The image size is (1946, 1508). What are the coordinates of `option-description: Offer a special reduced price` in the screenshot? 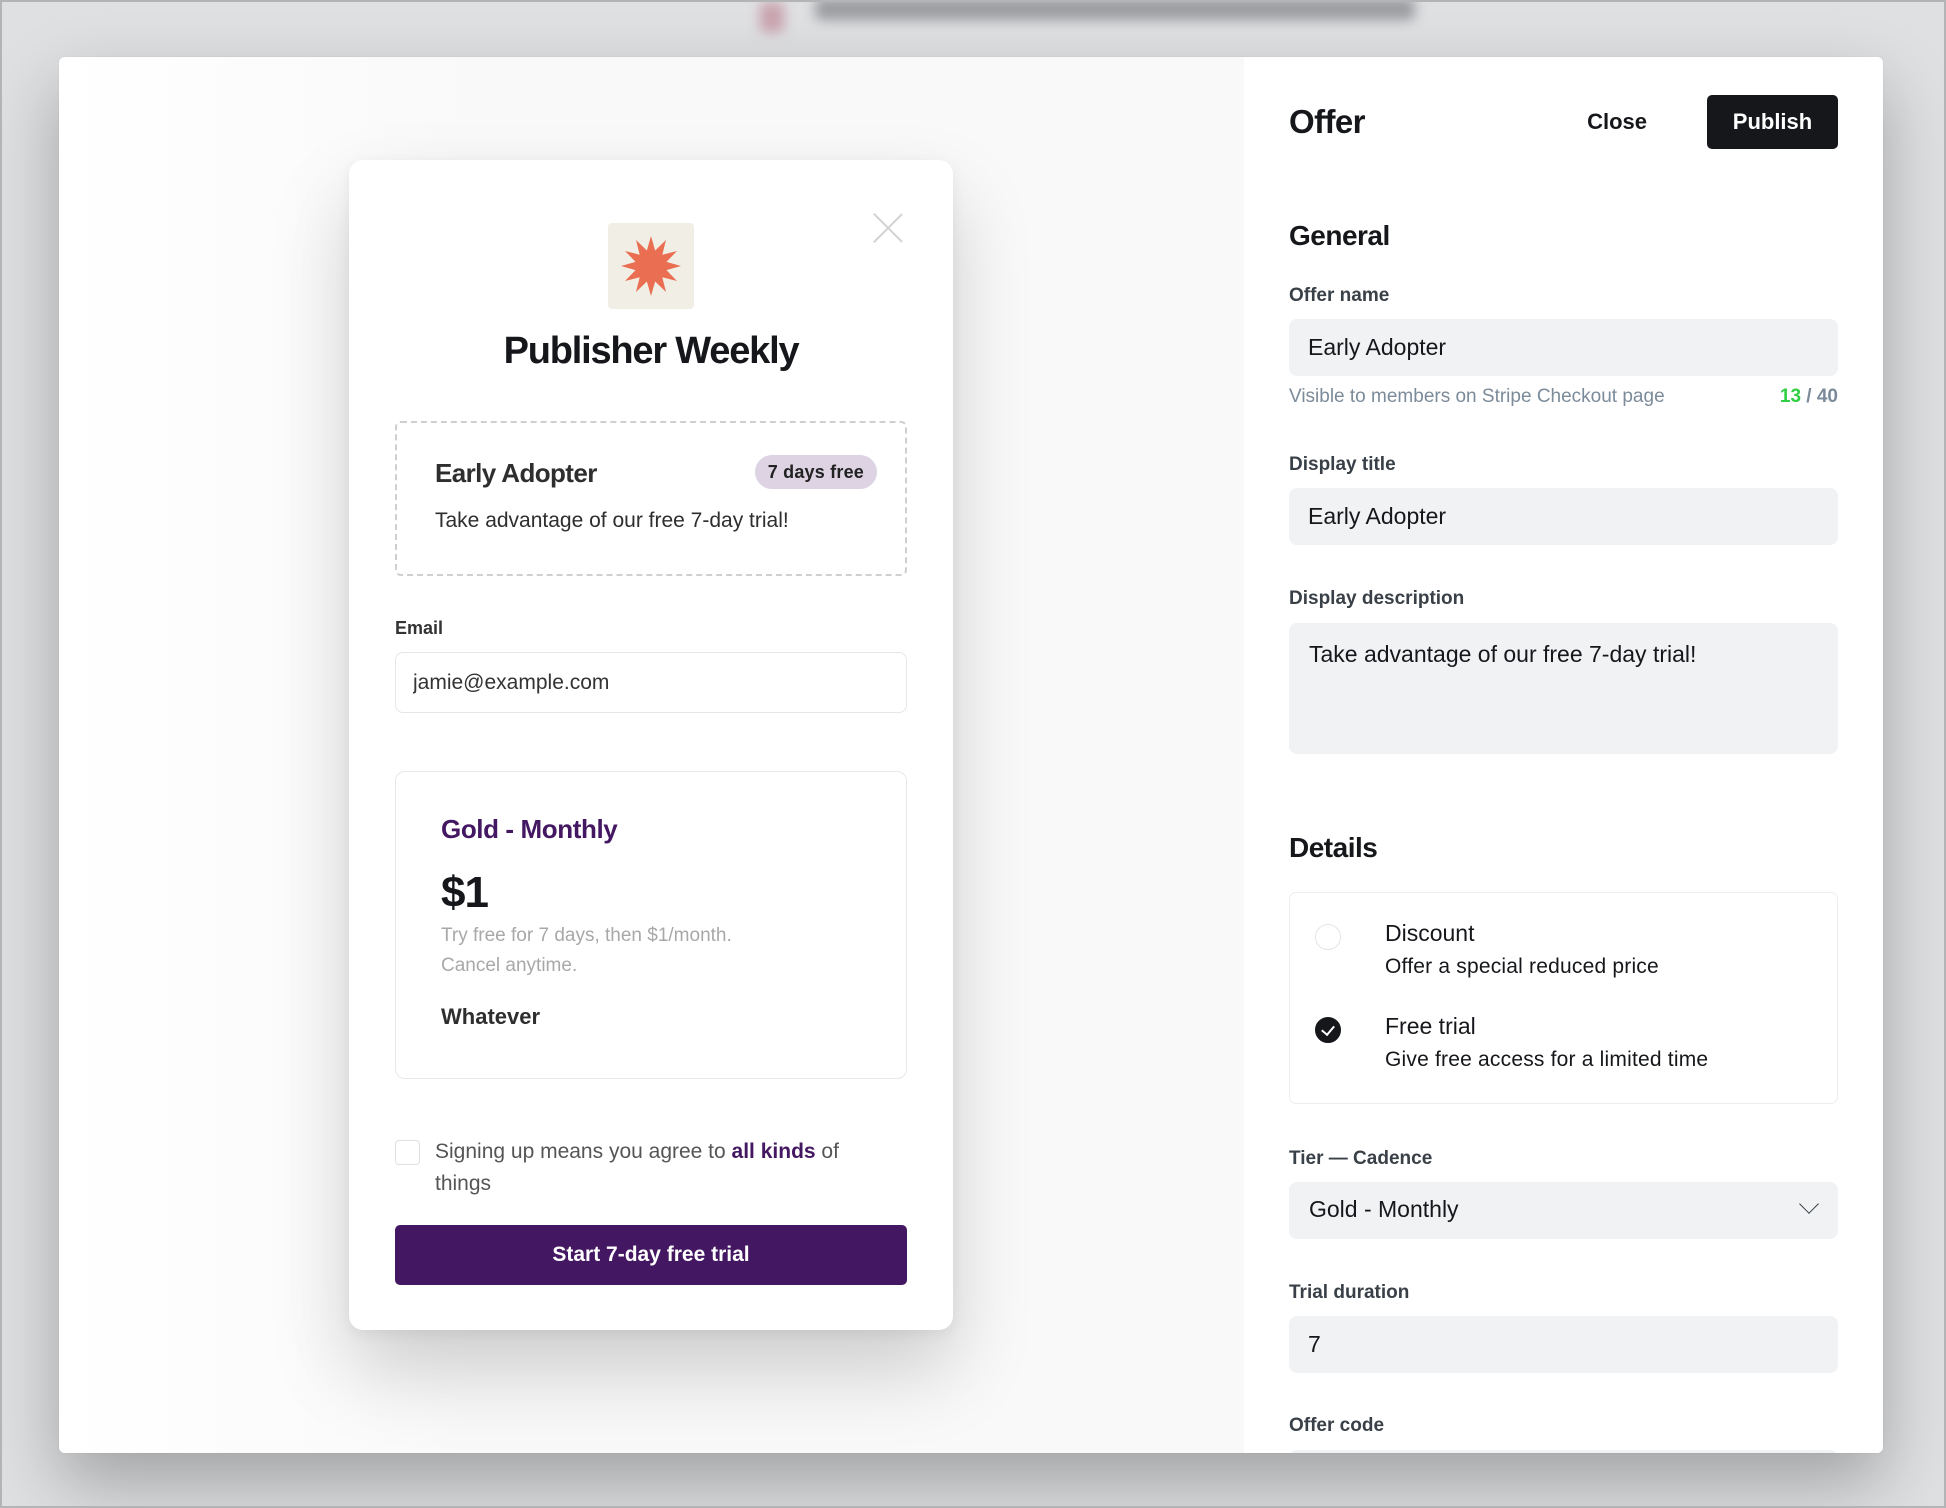 It's located at (1522, 966).